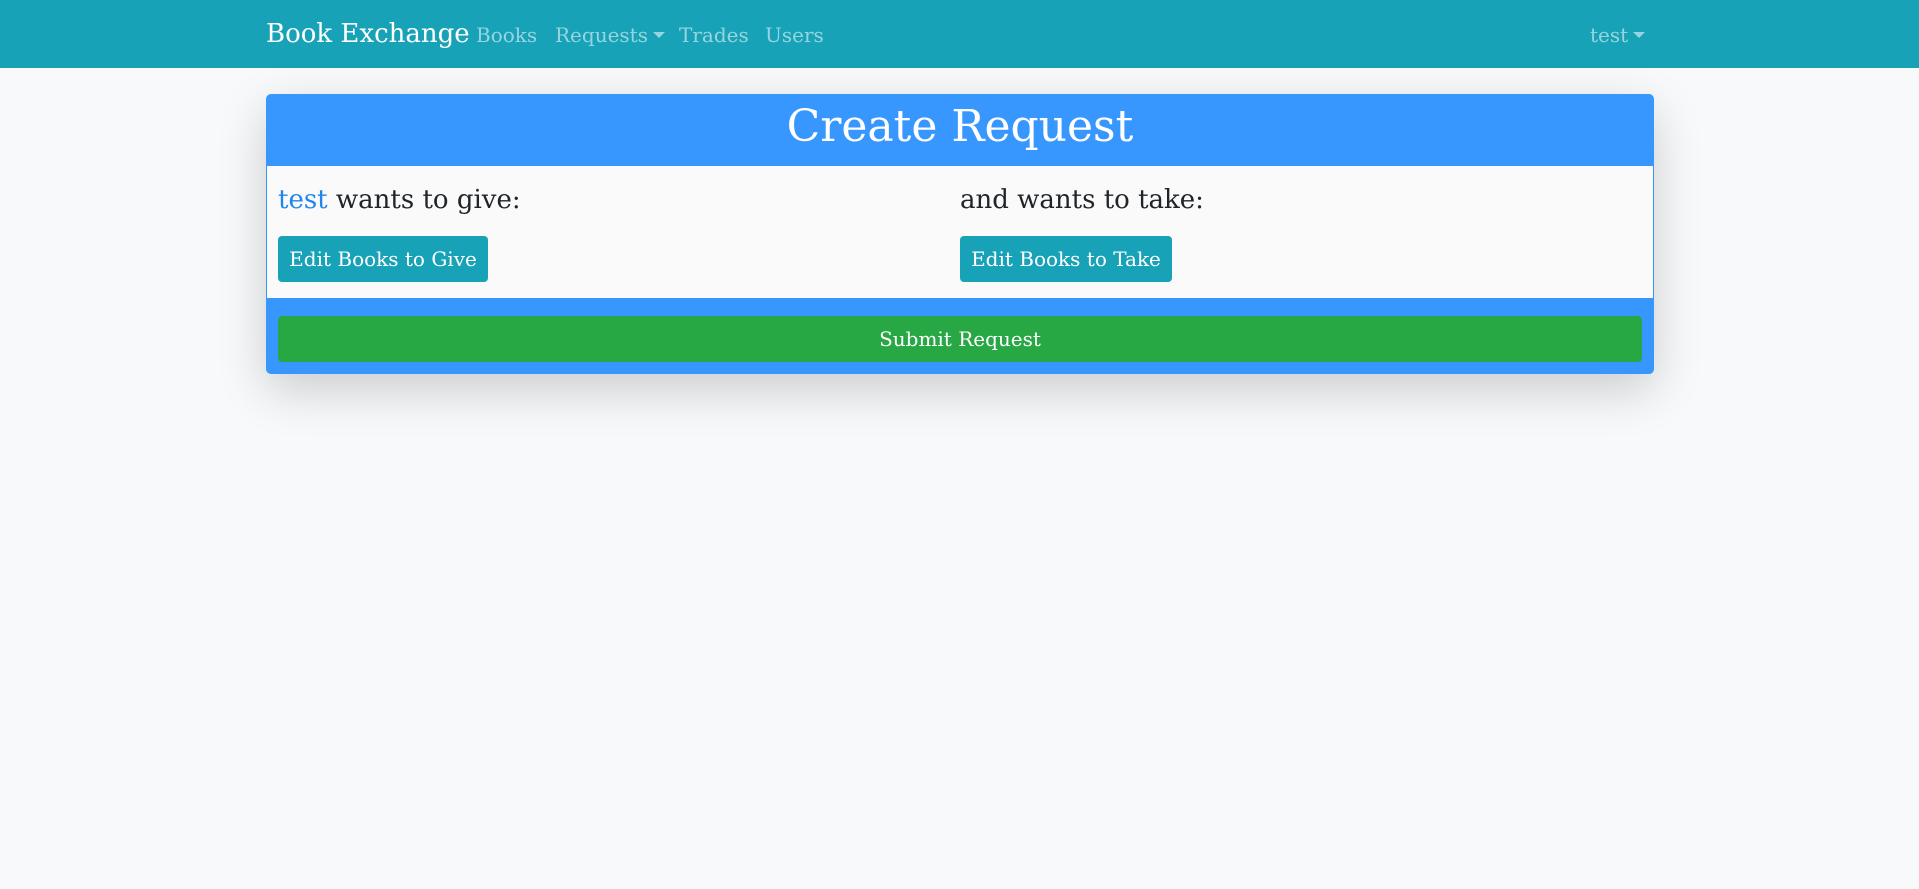 This screenshot has height=889, width=1919. I want to click on give-heading: test wants to give:, so click(399, 200).